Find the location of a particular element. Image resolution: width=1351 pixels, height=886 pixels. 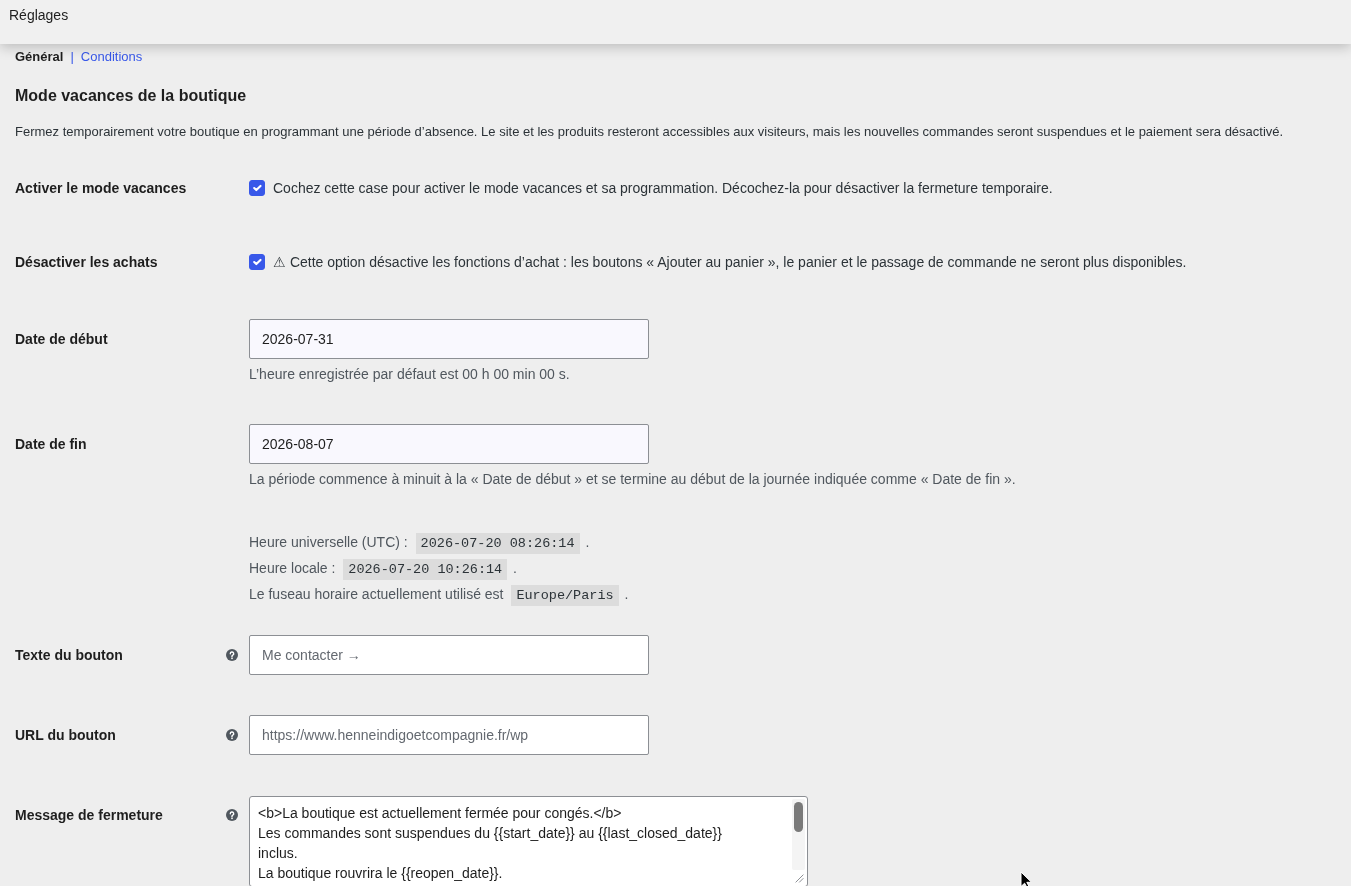

scrollbar is located at coordinates (798, 834).